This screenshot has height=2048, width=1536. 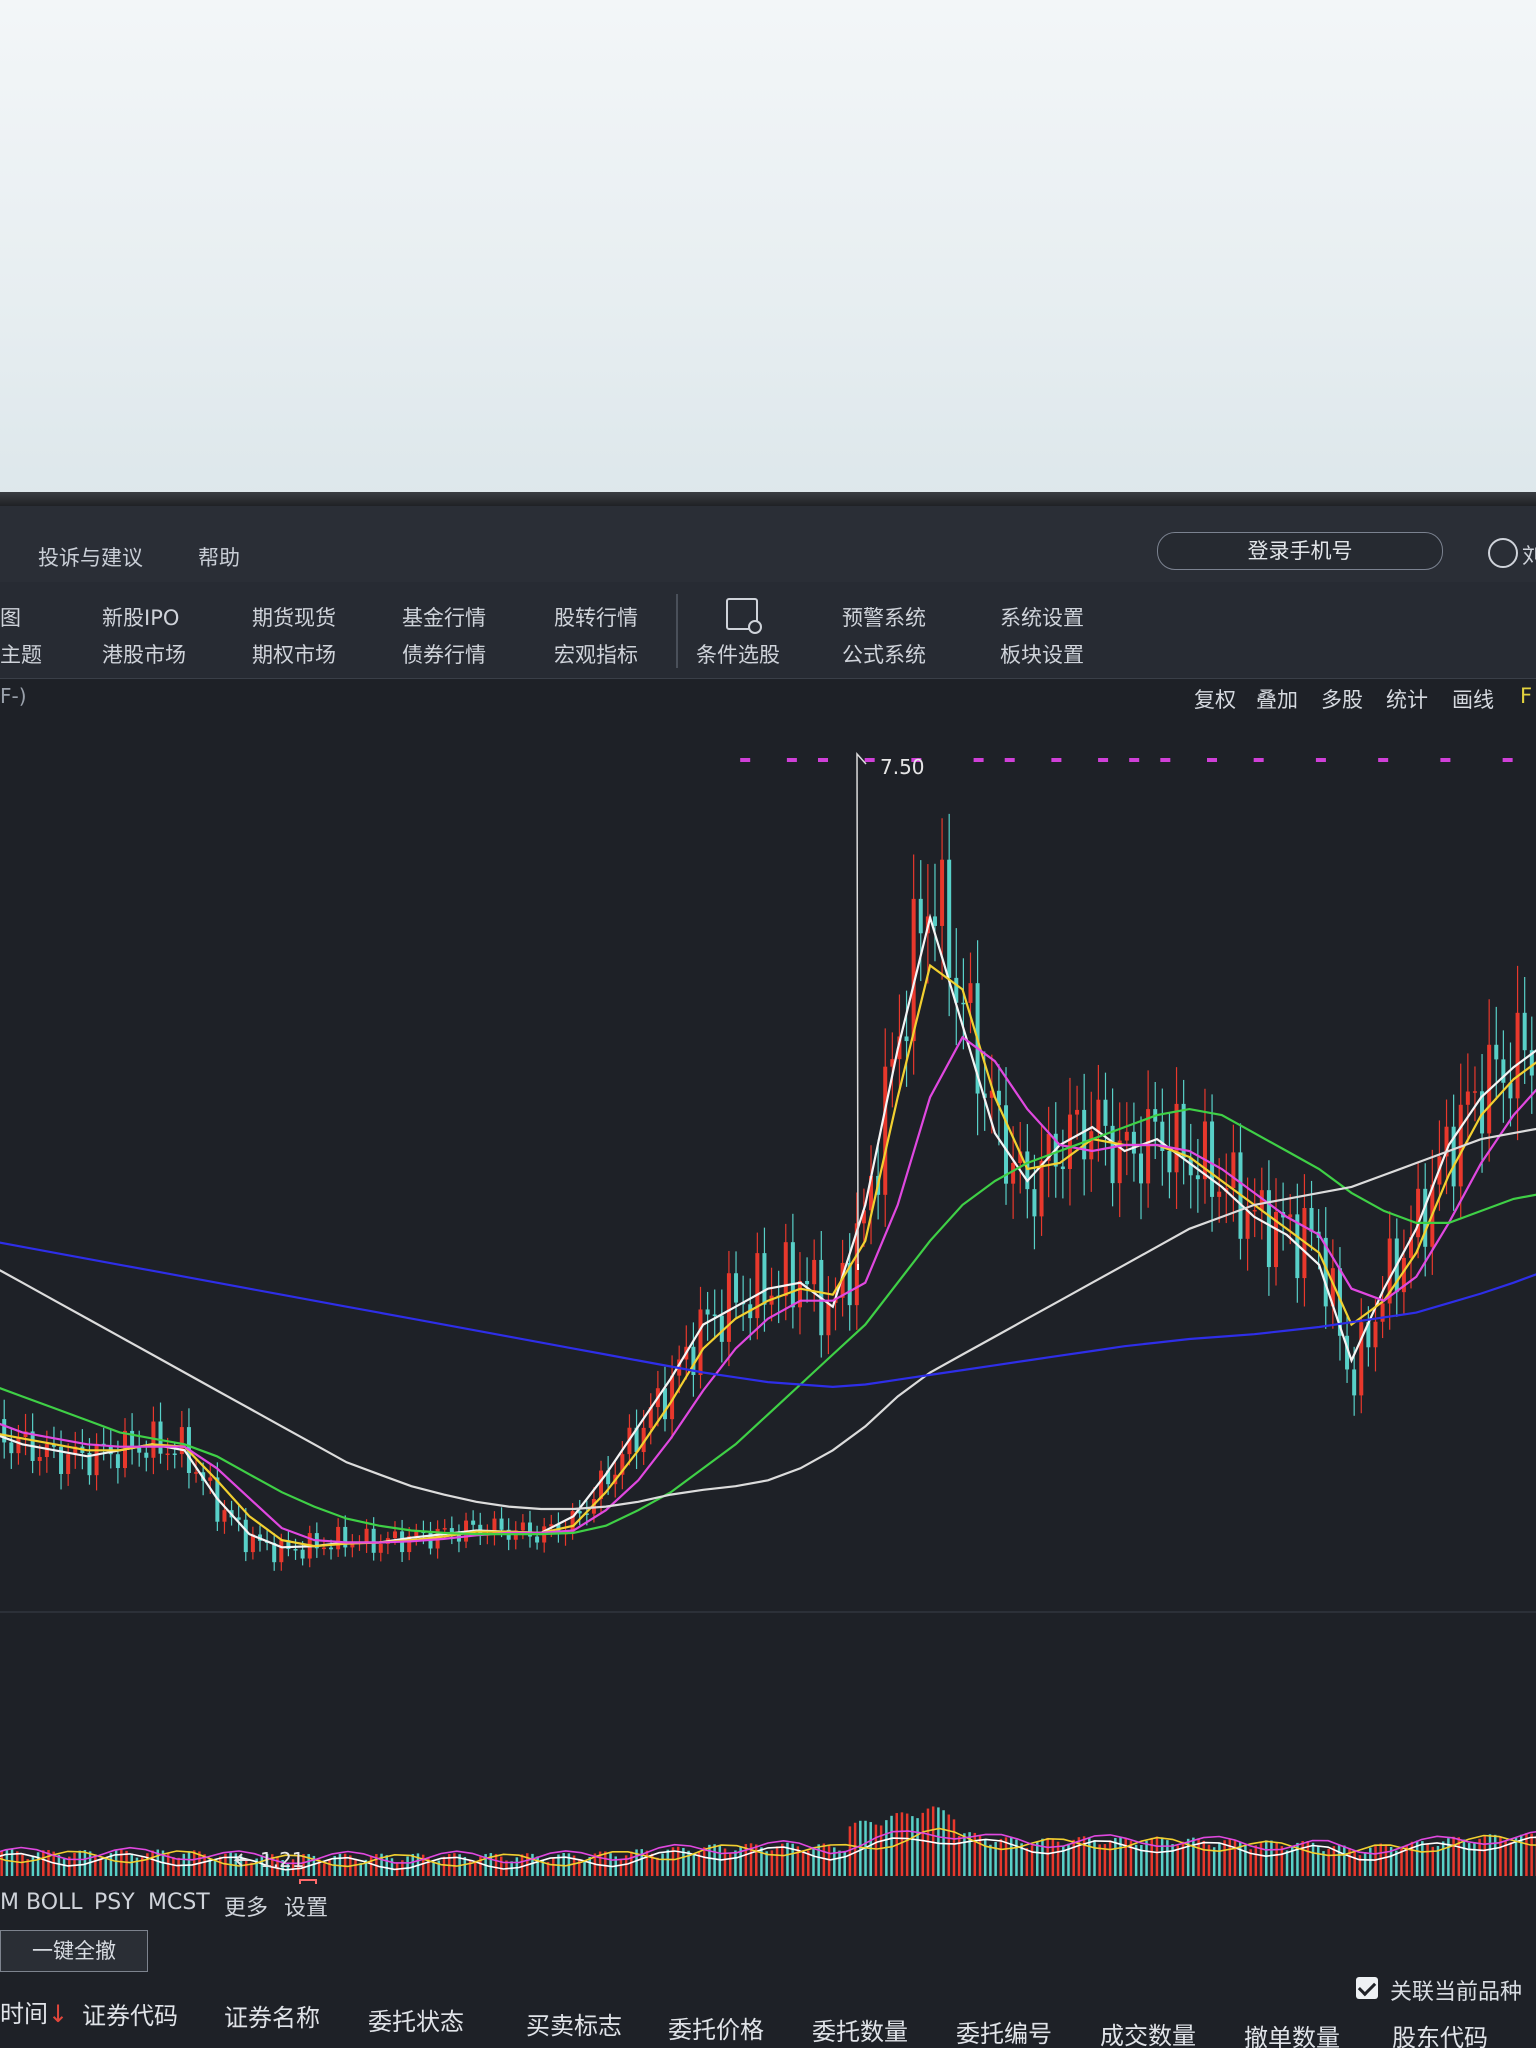 What do you see at coordinates (860, 2029) in the screenshot?
I see `col-order-quantity: 委托数量` at bounding box center [860, 2029].